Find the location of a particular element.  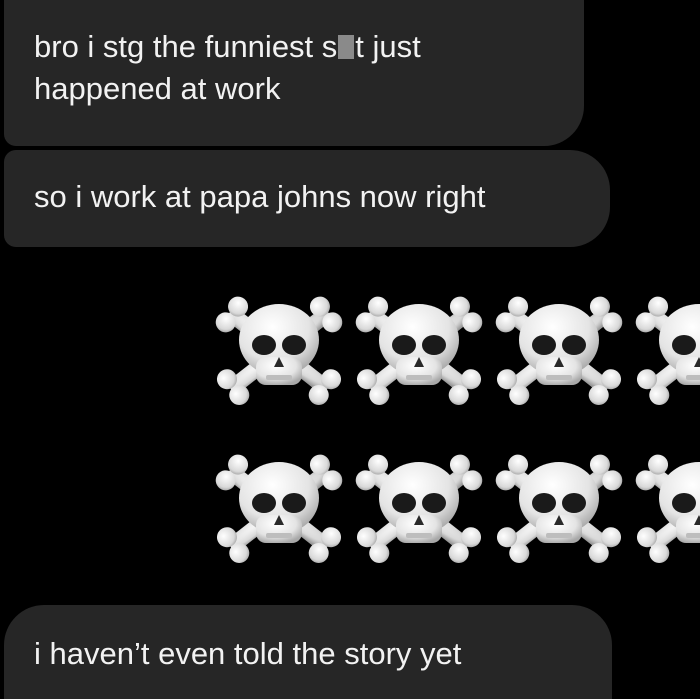

message-1-text-part2: t just is located at coordinates (388, 46).